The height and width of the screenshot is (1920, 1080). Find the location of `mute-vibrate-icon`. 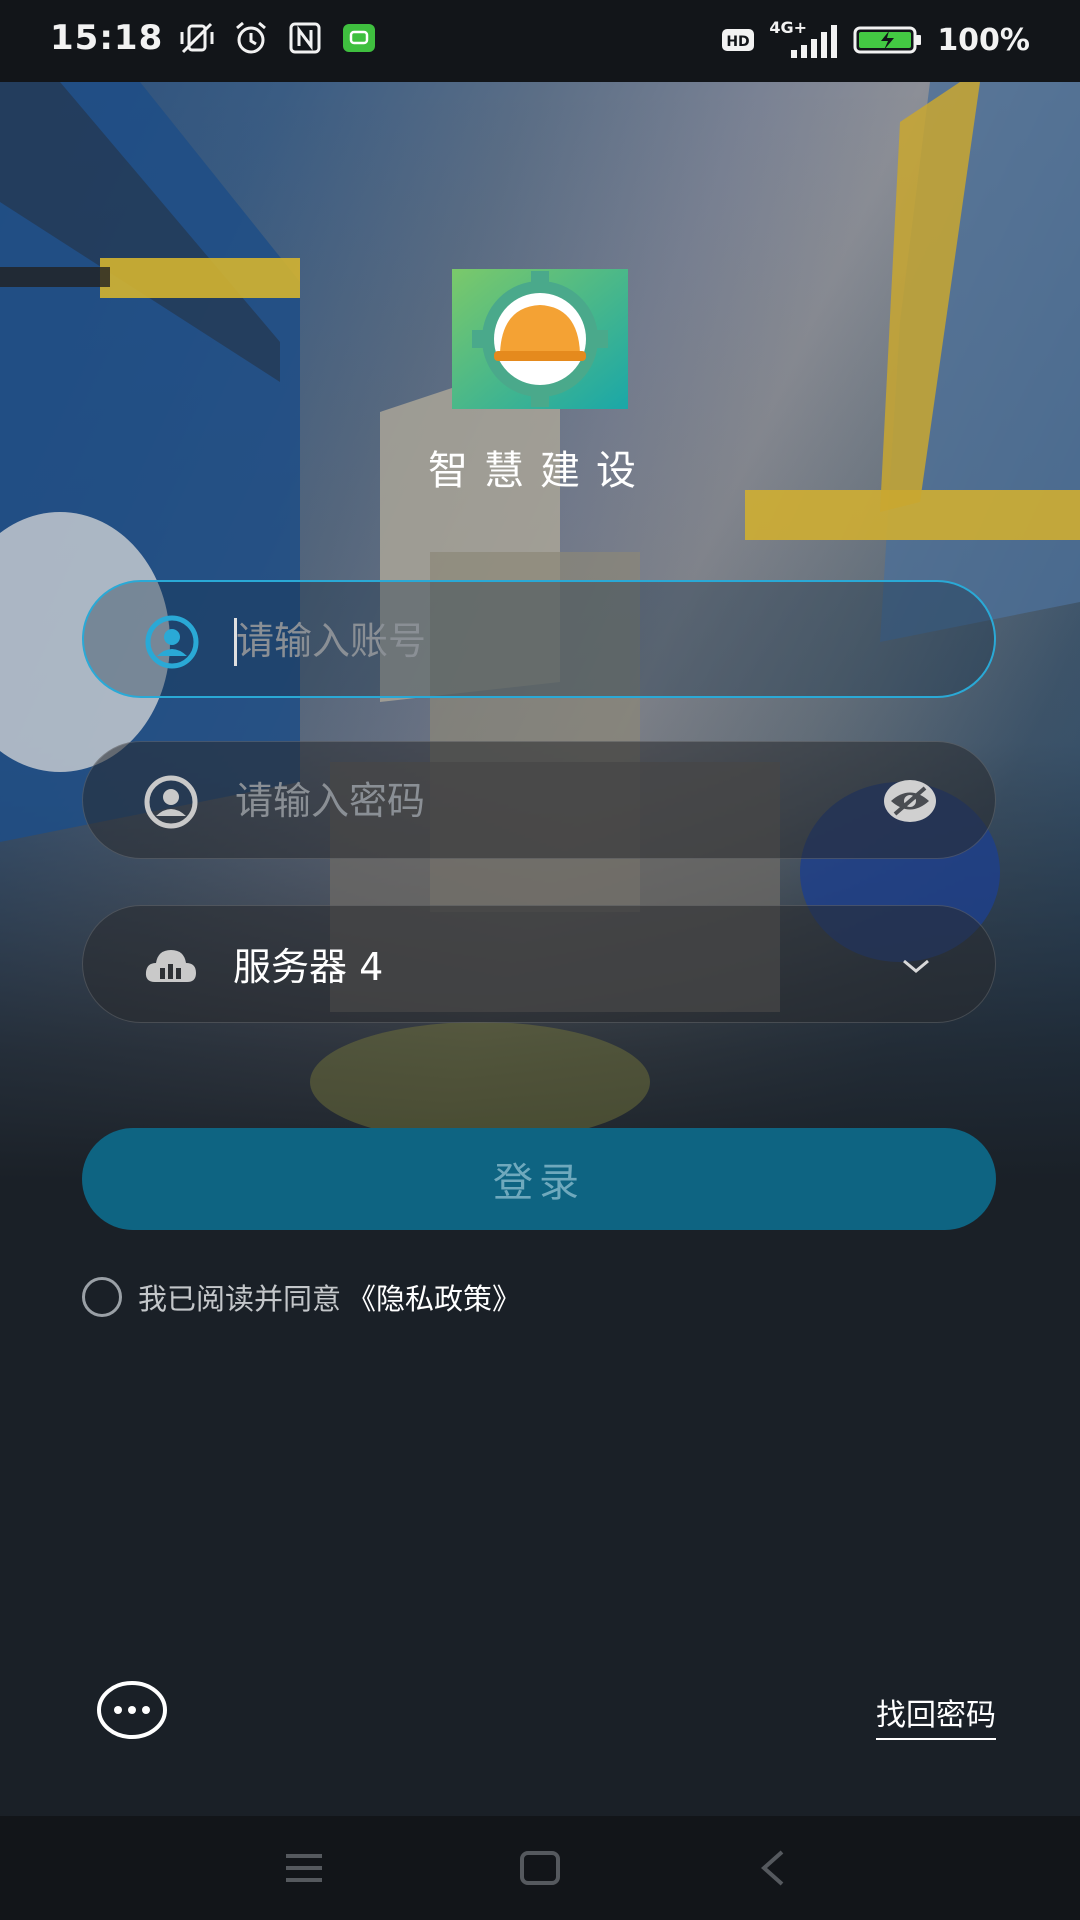

mute-vibrate-icon is located at coordinates (197, 38).